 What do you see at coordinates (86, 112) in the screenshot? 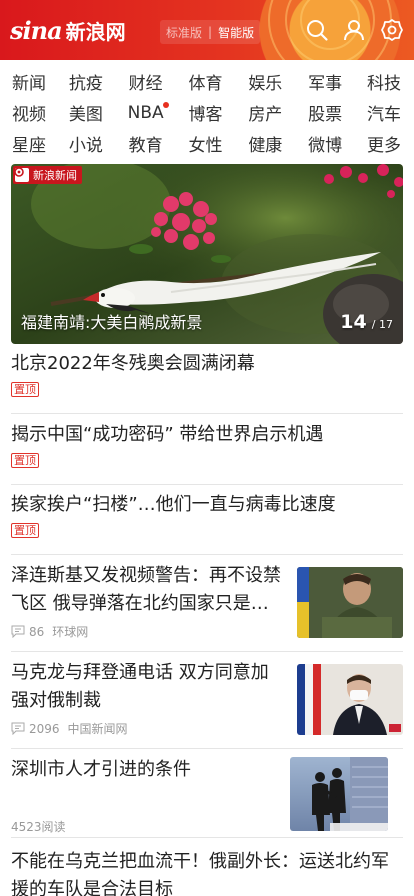
I see `category-photos: 美图` at bounding box center [86, 112].